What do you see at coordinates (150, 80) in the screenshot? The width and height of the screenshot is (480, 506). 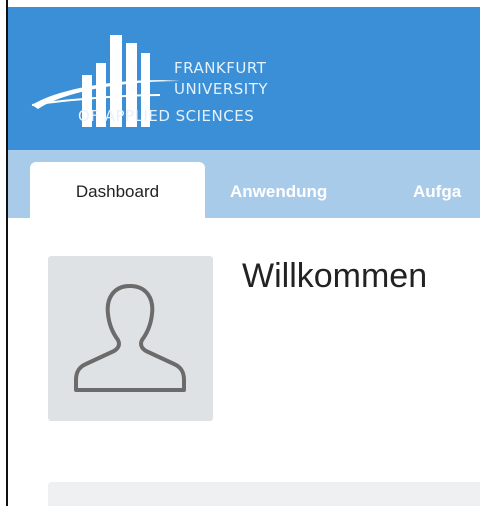 I see `university-logo: FRANKFURT UNIVERSITY OF APPLIED SCIENCES` at bounding box center [150, 80].